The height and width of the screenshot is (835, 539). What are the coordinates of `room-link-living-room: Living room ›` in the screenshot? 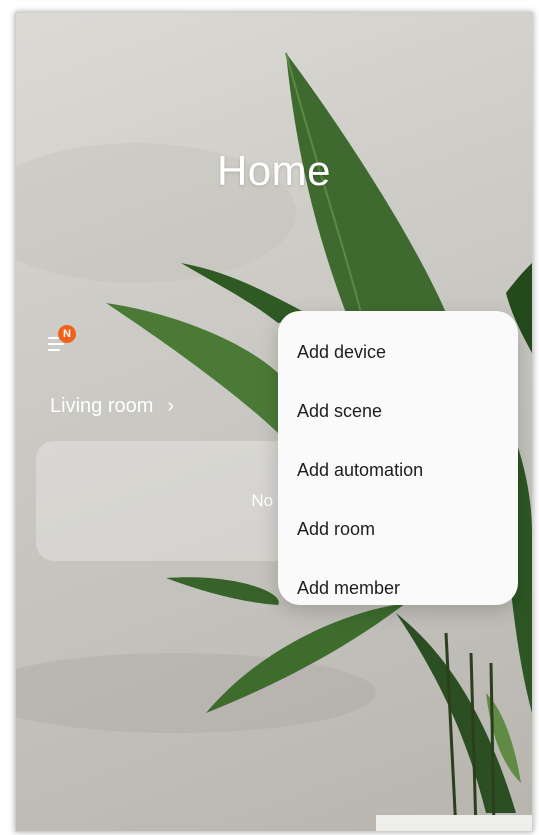 It's located at (112, 406).